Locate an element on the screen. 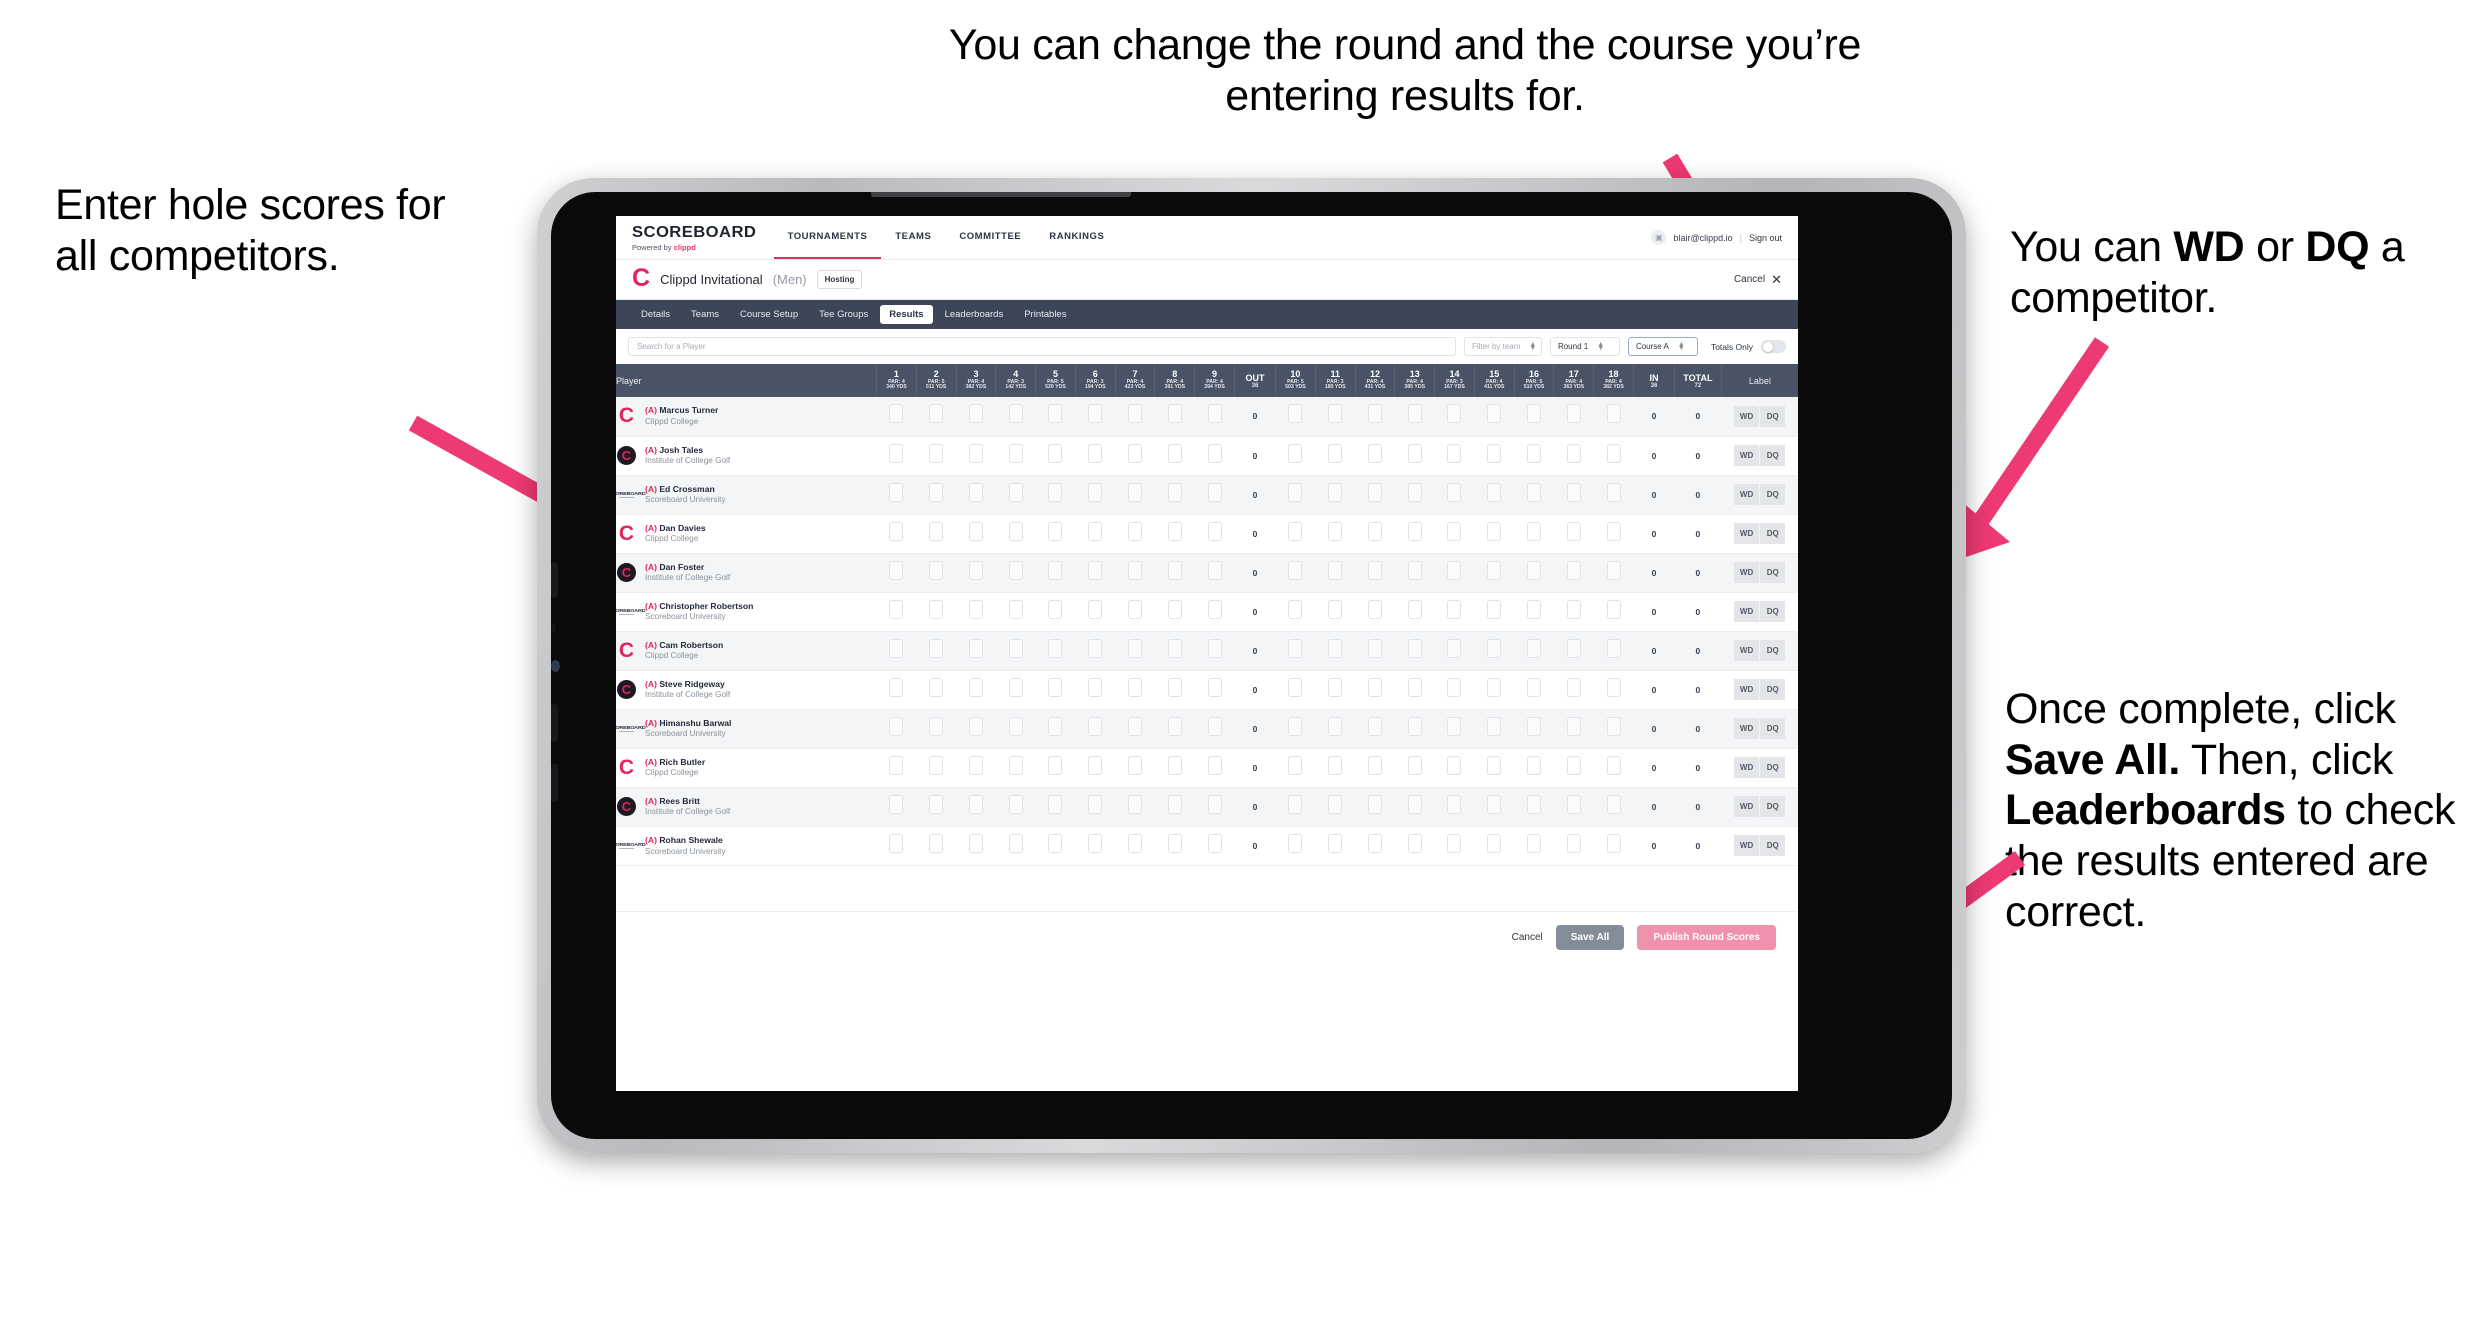 The image size is (2489, 1339). volume-down-button is located at coordinates (554, 723).